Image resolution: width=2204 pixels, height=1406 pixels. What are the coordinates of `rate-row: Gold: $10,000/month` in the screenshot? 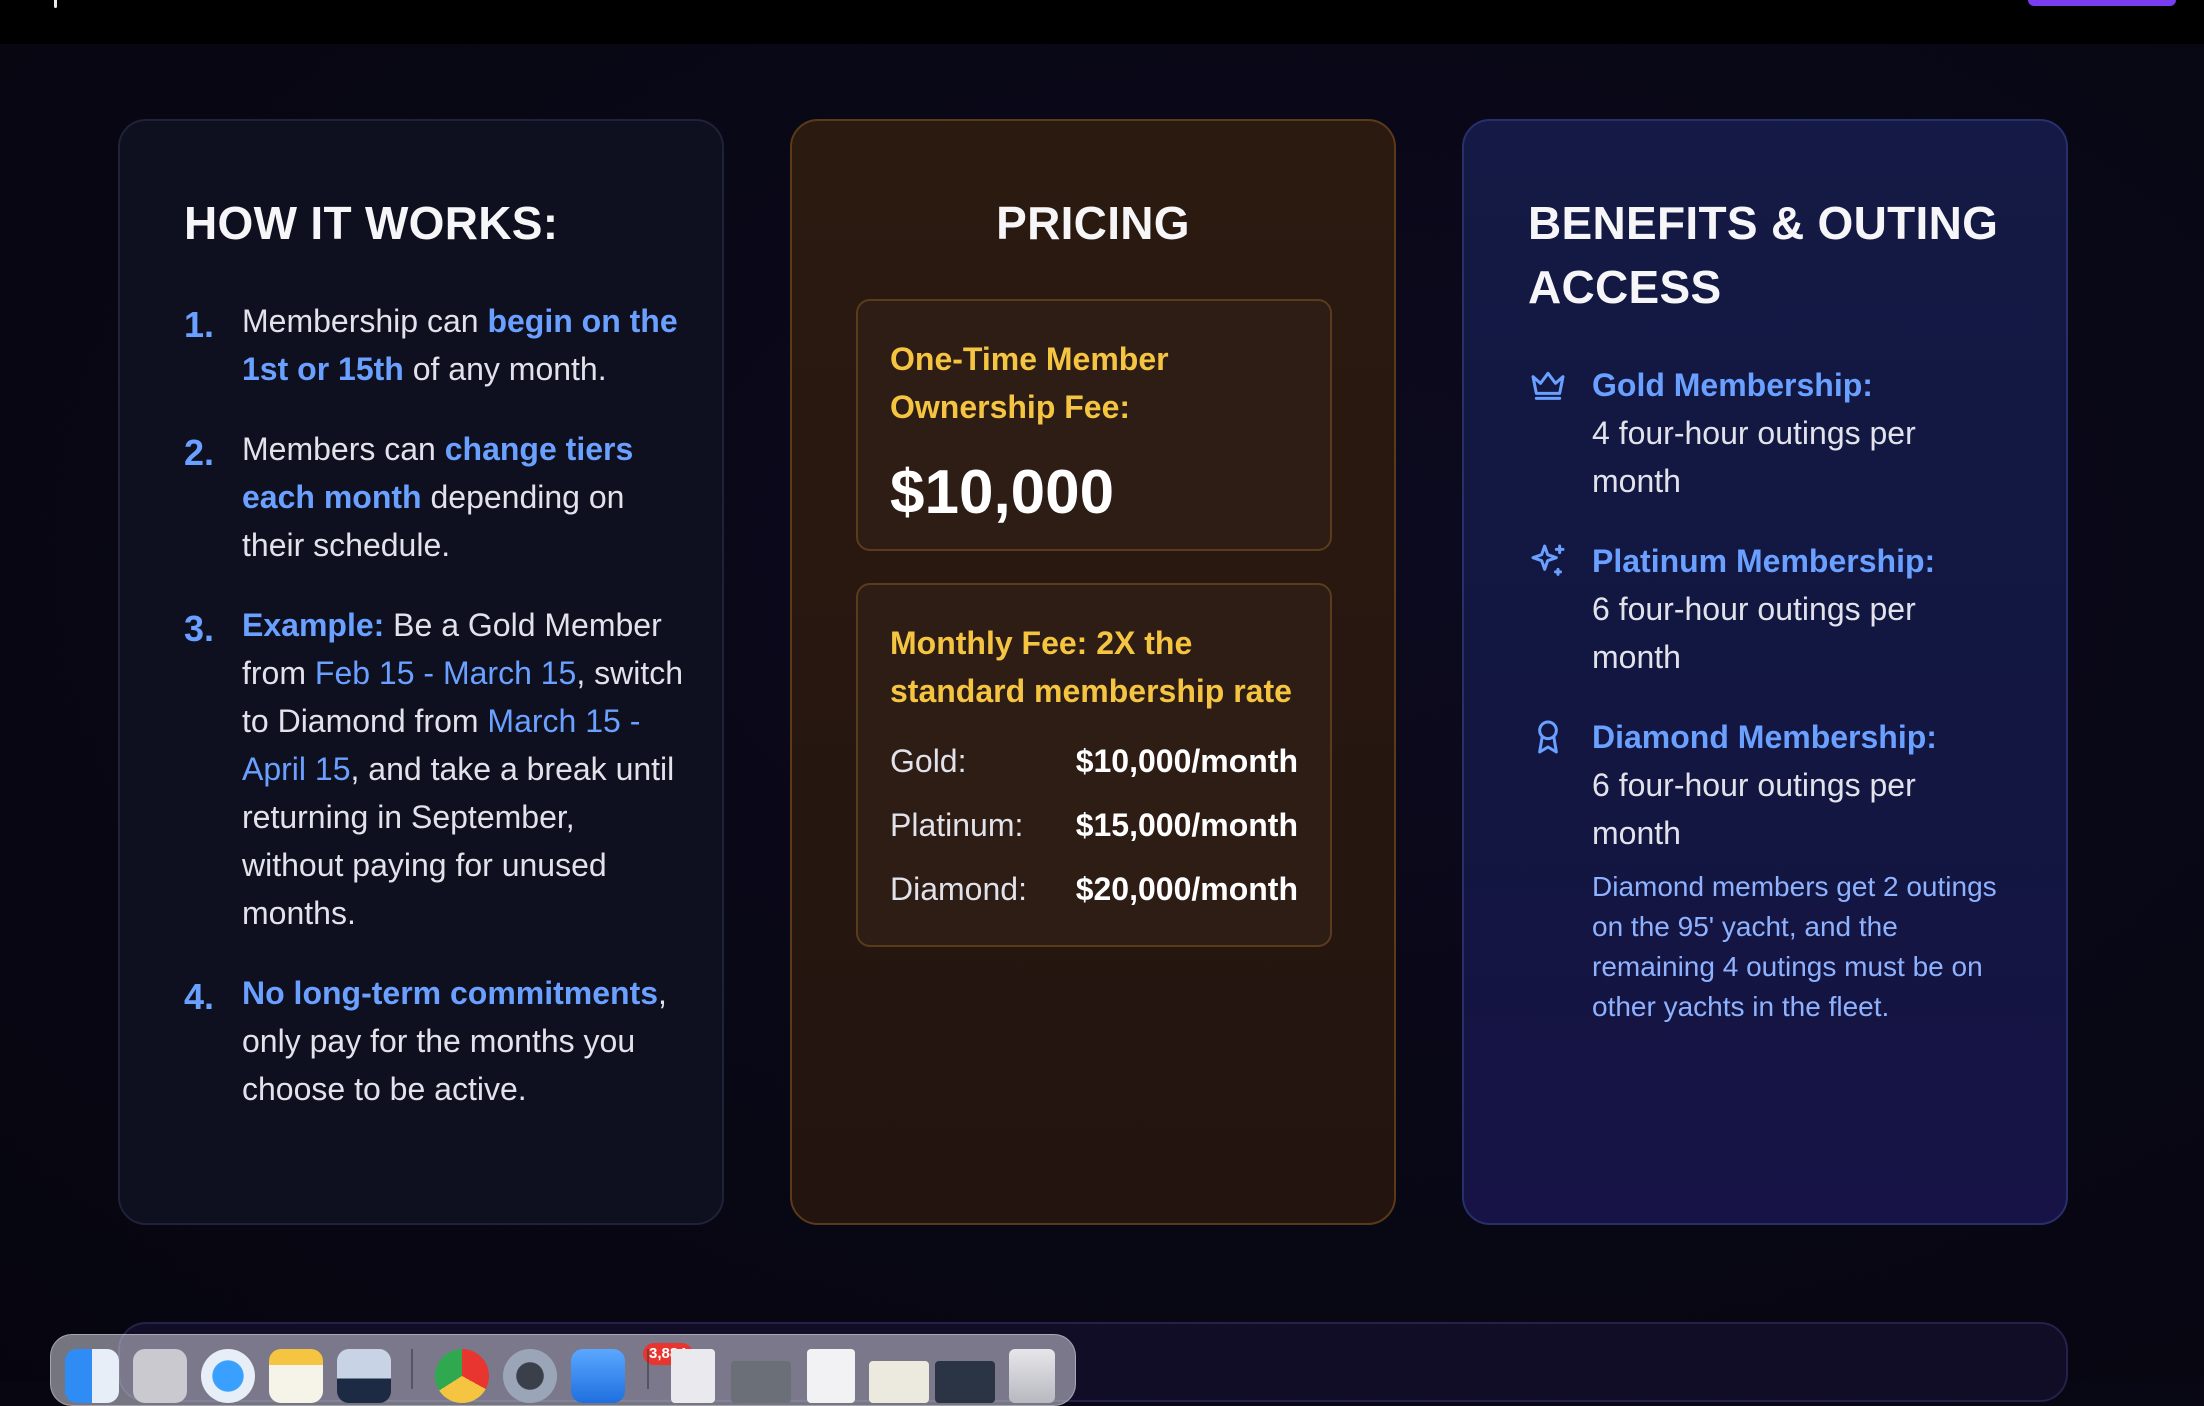 It's located at (1094, 761).